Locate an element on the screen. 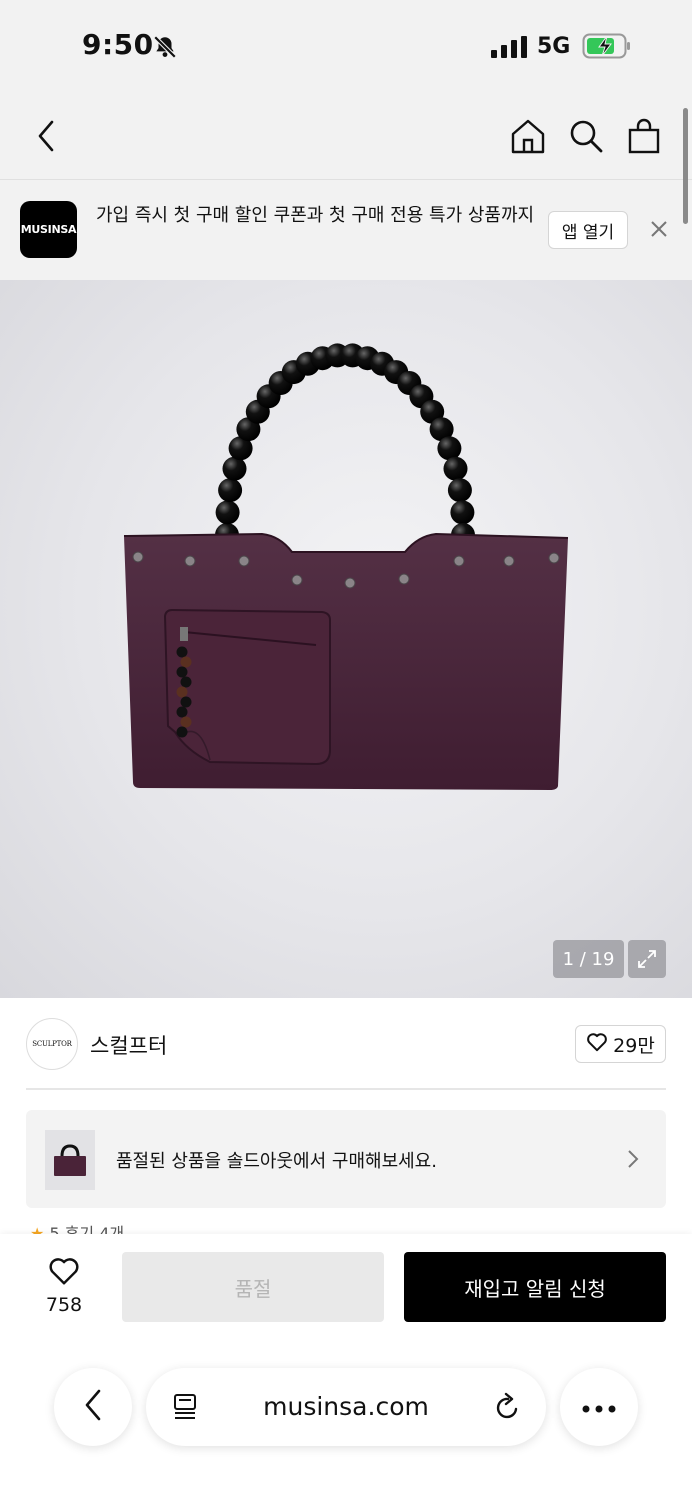 Image resolution: width=692 pixels, height=1500 pixels. chevron-right-icon is located at coordinates (633, 1161).